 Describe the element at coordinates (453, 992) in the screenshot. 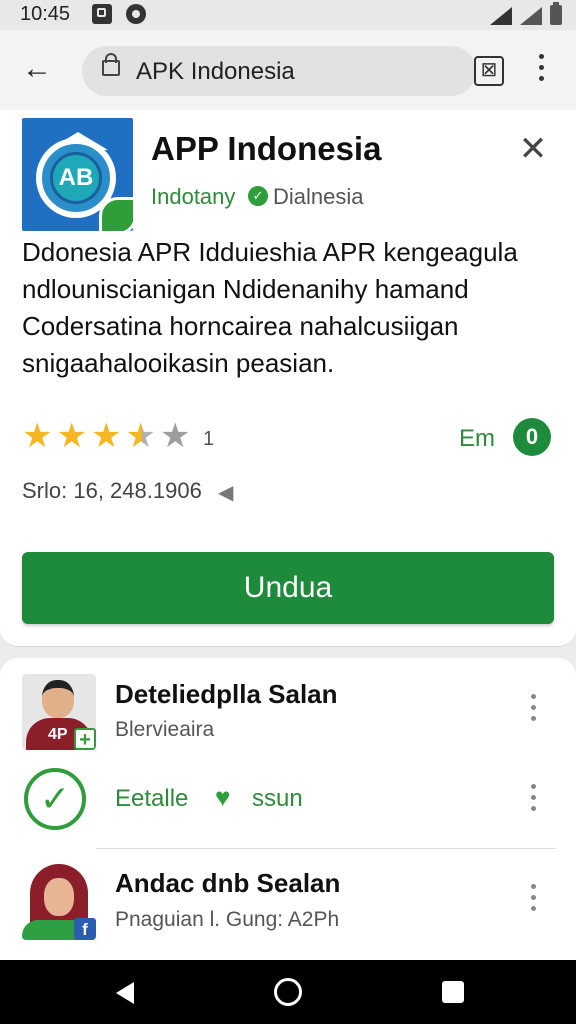

I see `nav-recents-icon` at that location.